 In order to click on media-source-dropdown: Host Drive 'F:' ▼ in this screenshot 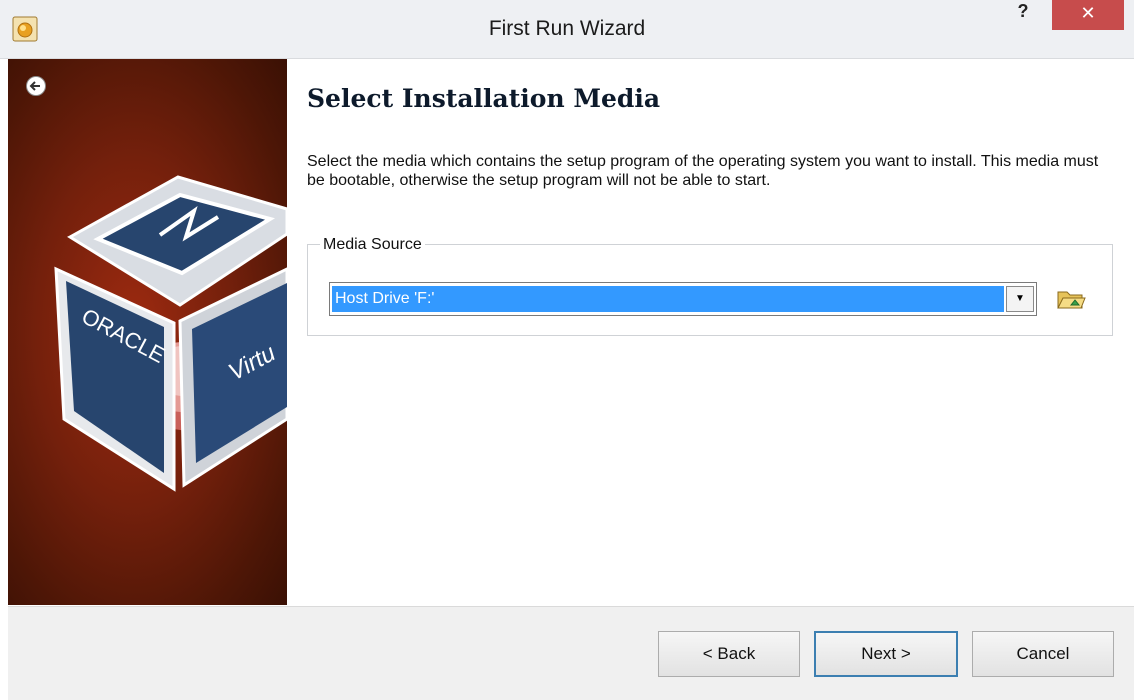, I will do `click(683, 299)`.